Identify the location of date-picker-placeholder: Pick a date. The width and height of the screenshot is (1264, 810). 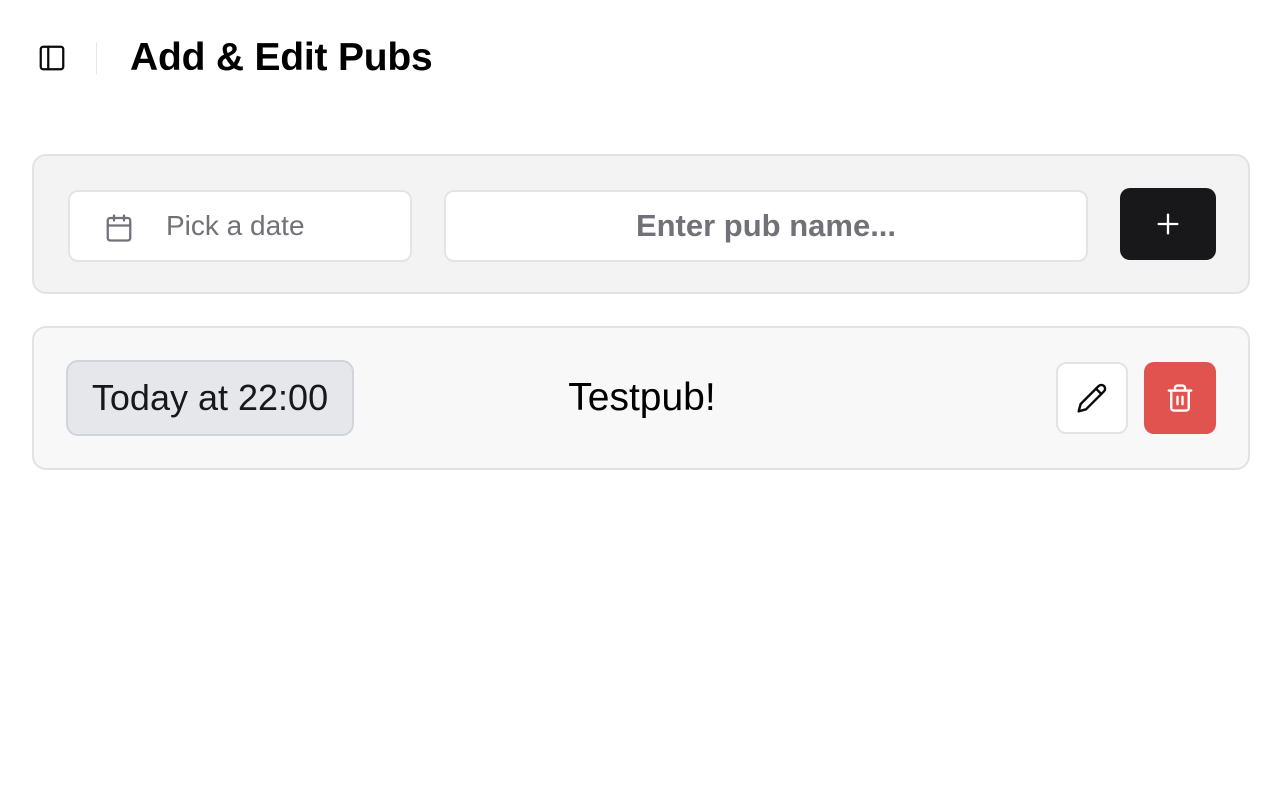
(235, 225).